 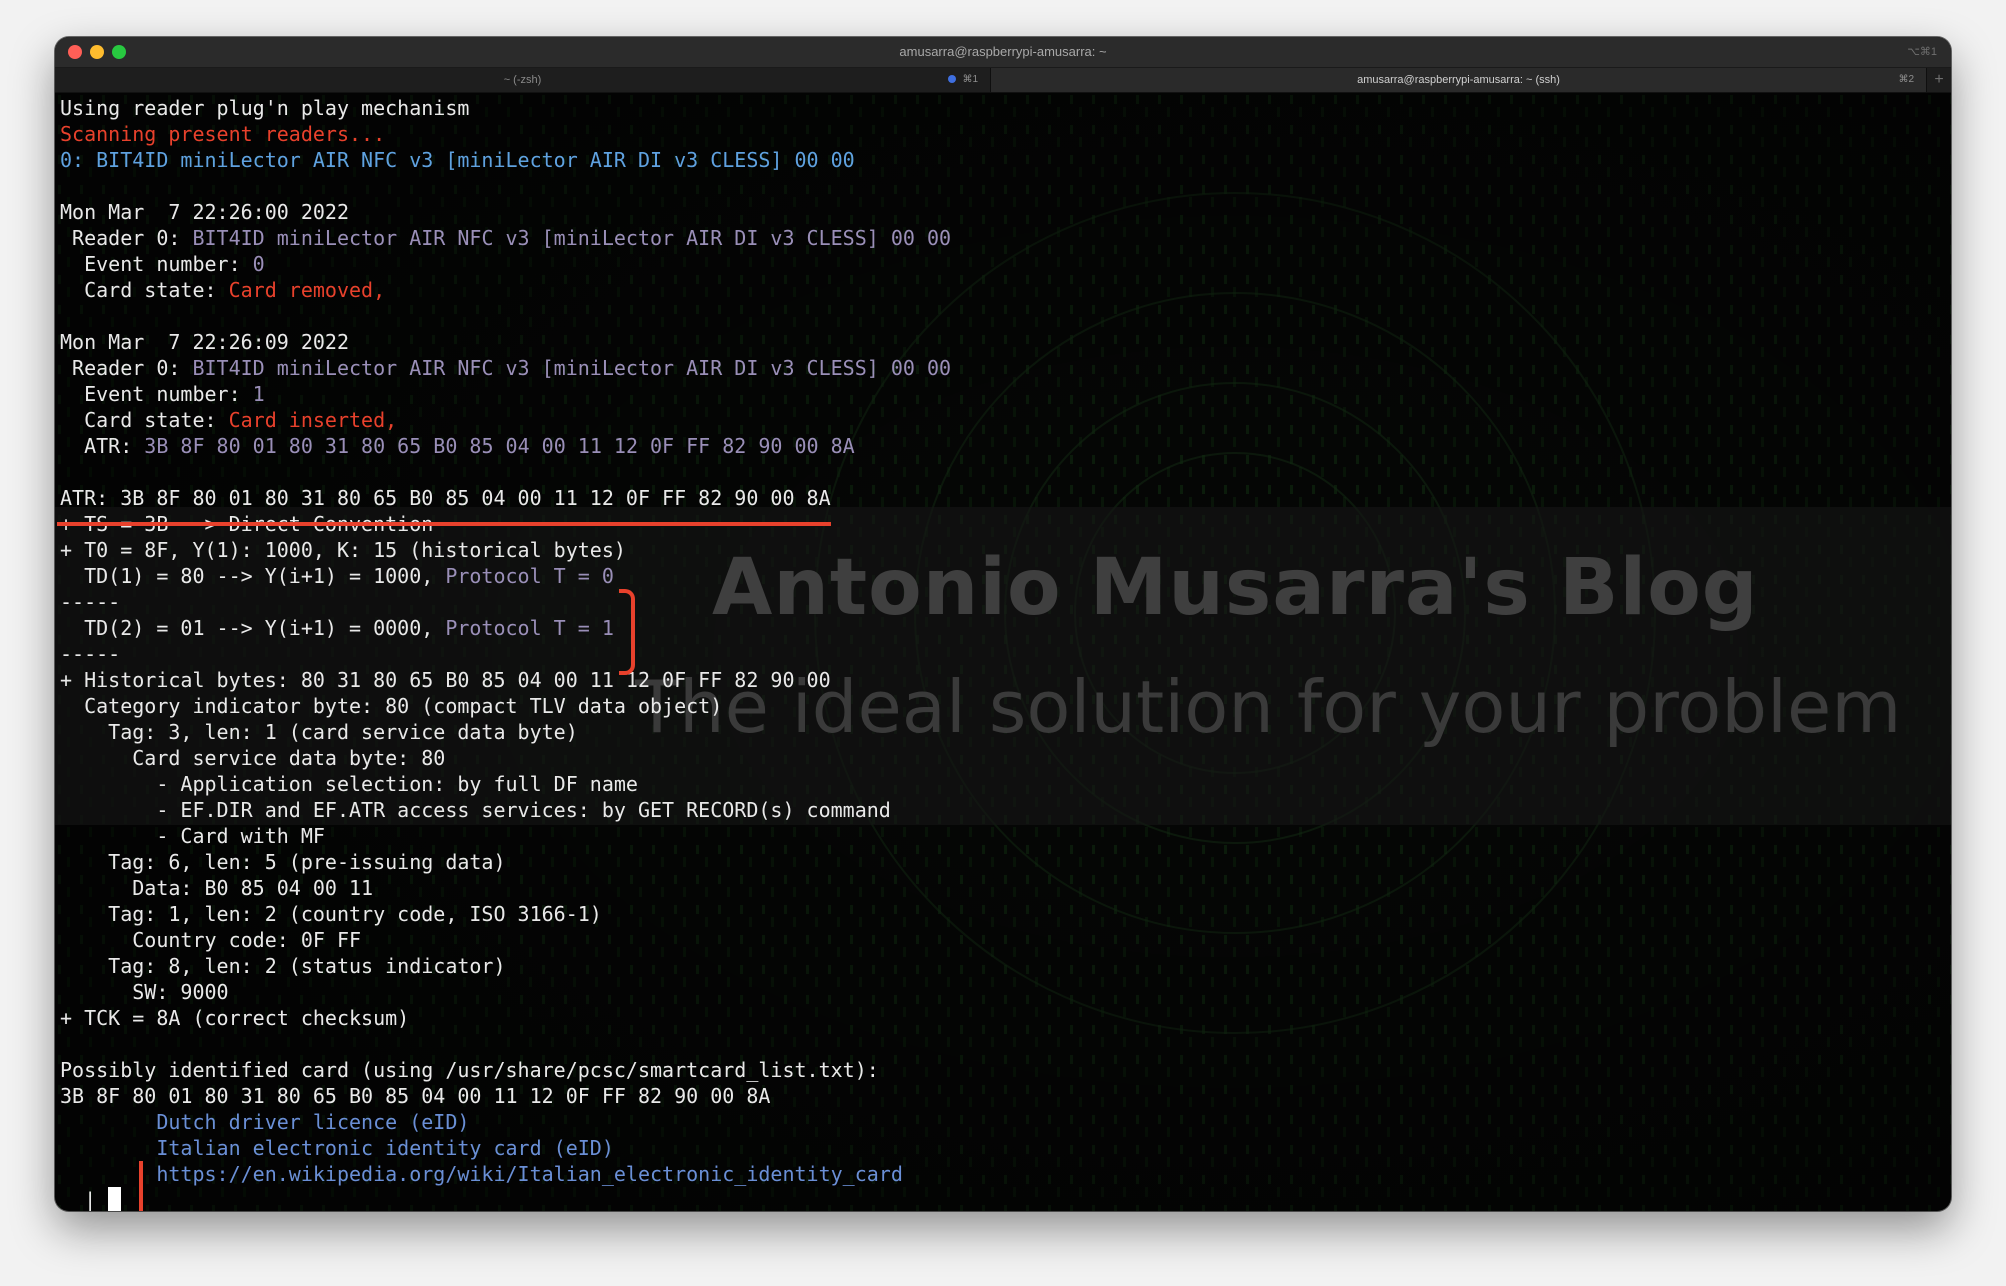 I want to click on prompt-line: |, so click(x=1005, y=1199).